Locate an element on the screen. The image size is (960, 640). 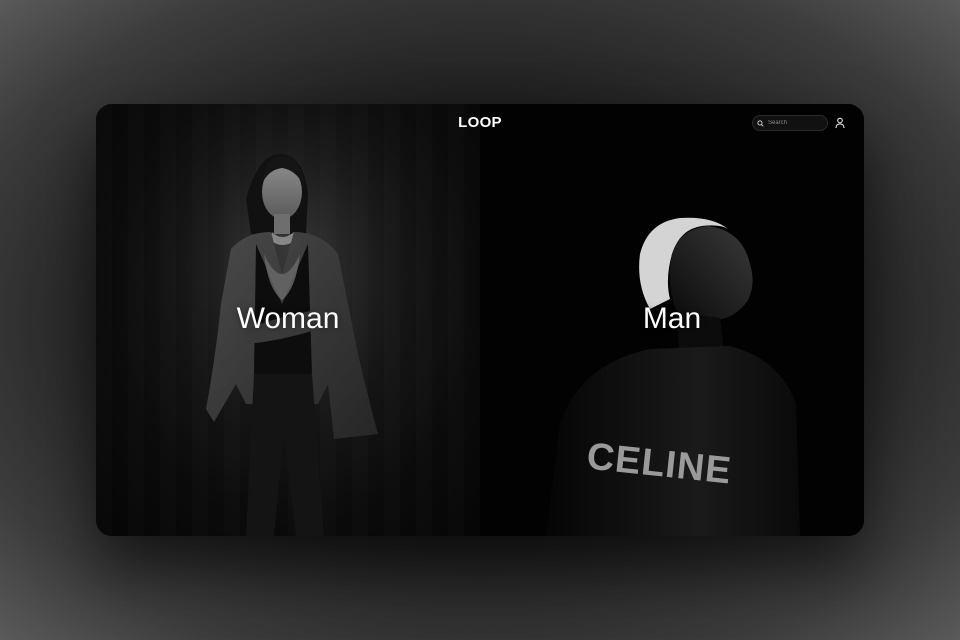
top-header: LOOP is located at coordinates (480, 124).